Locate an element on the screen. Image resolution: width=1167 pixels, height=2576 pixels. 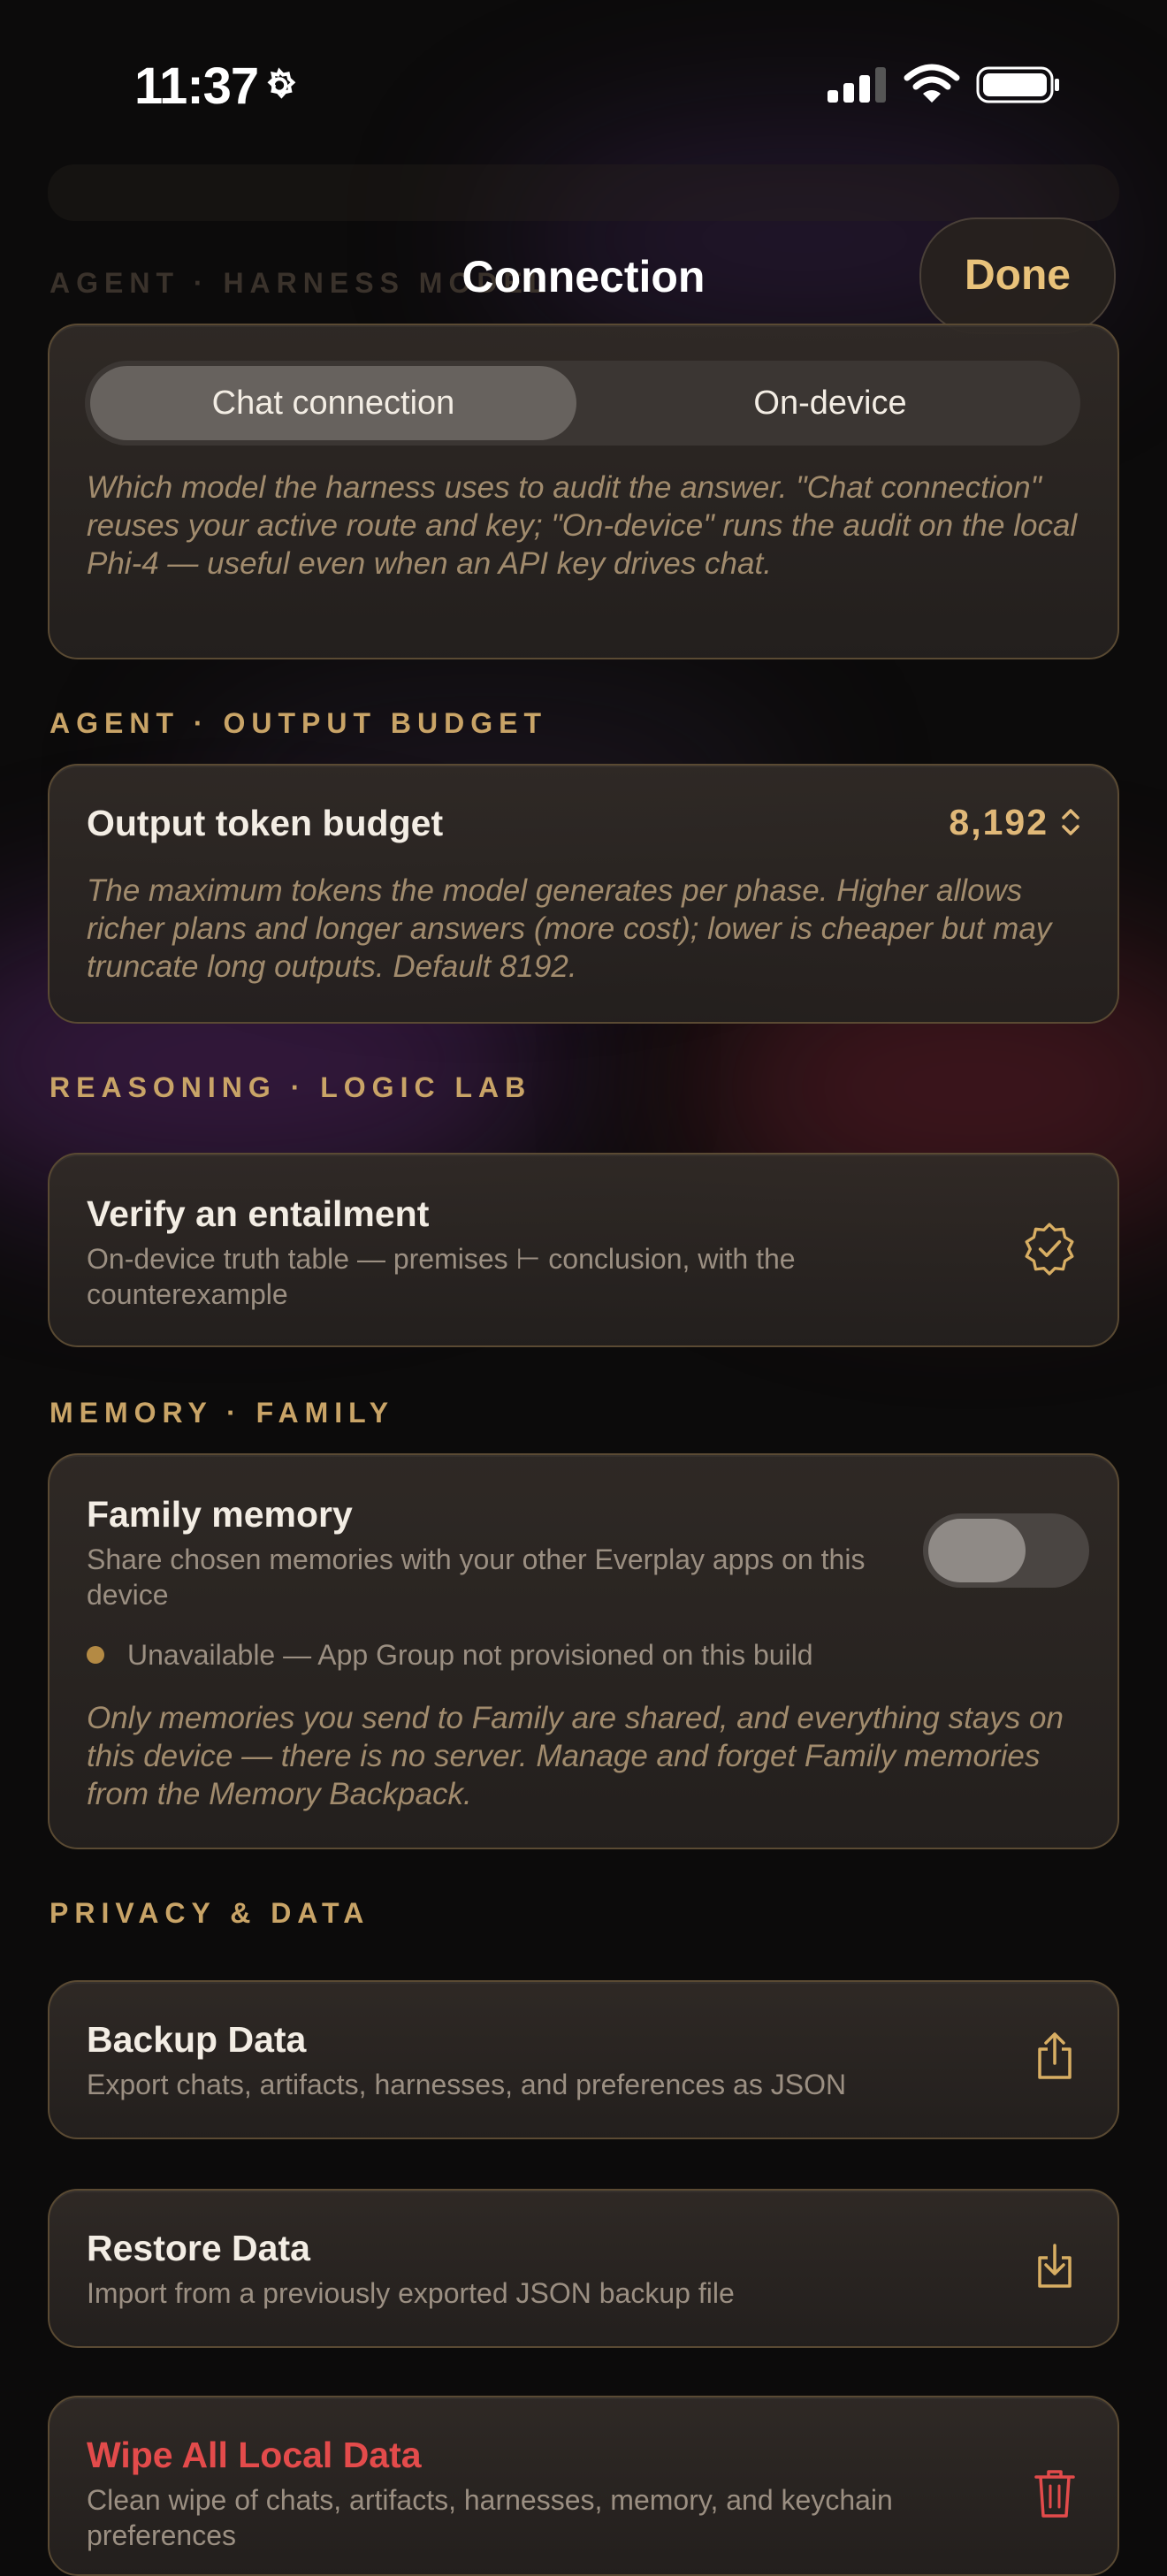
section-label-privacy: PRIVACY & DATA is located at coordinates (210, 1913).